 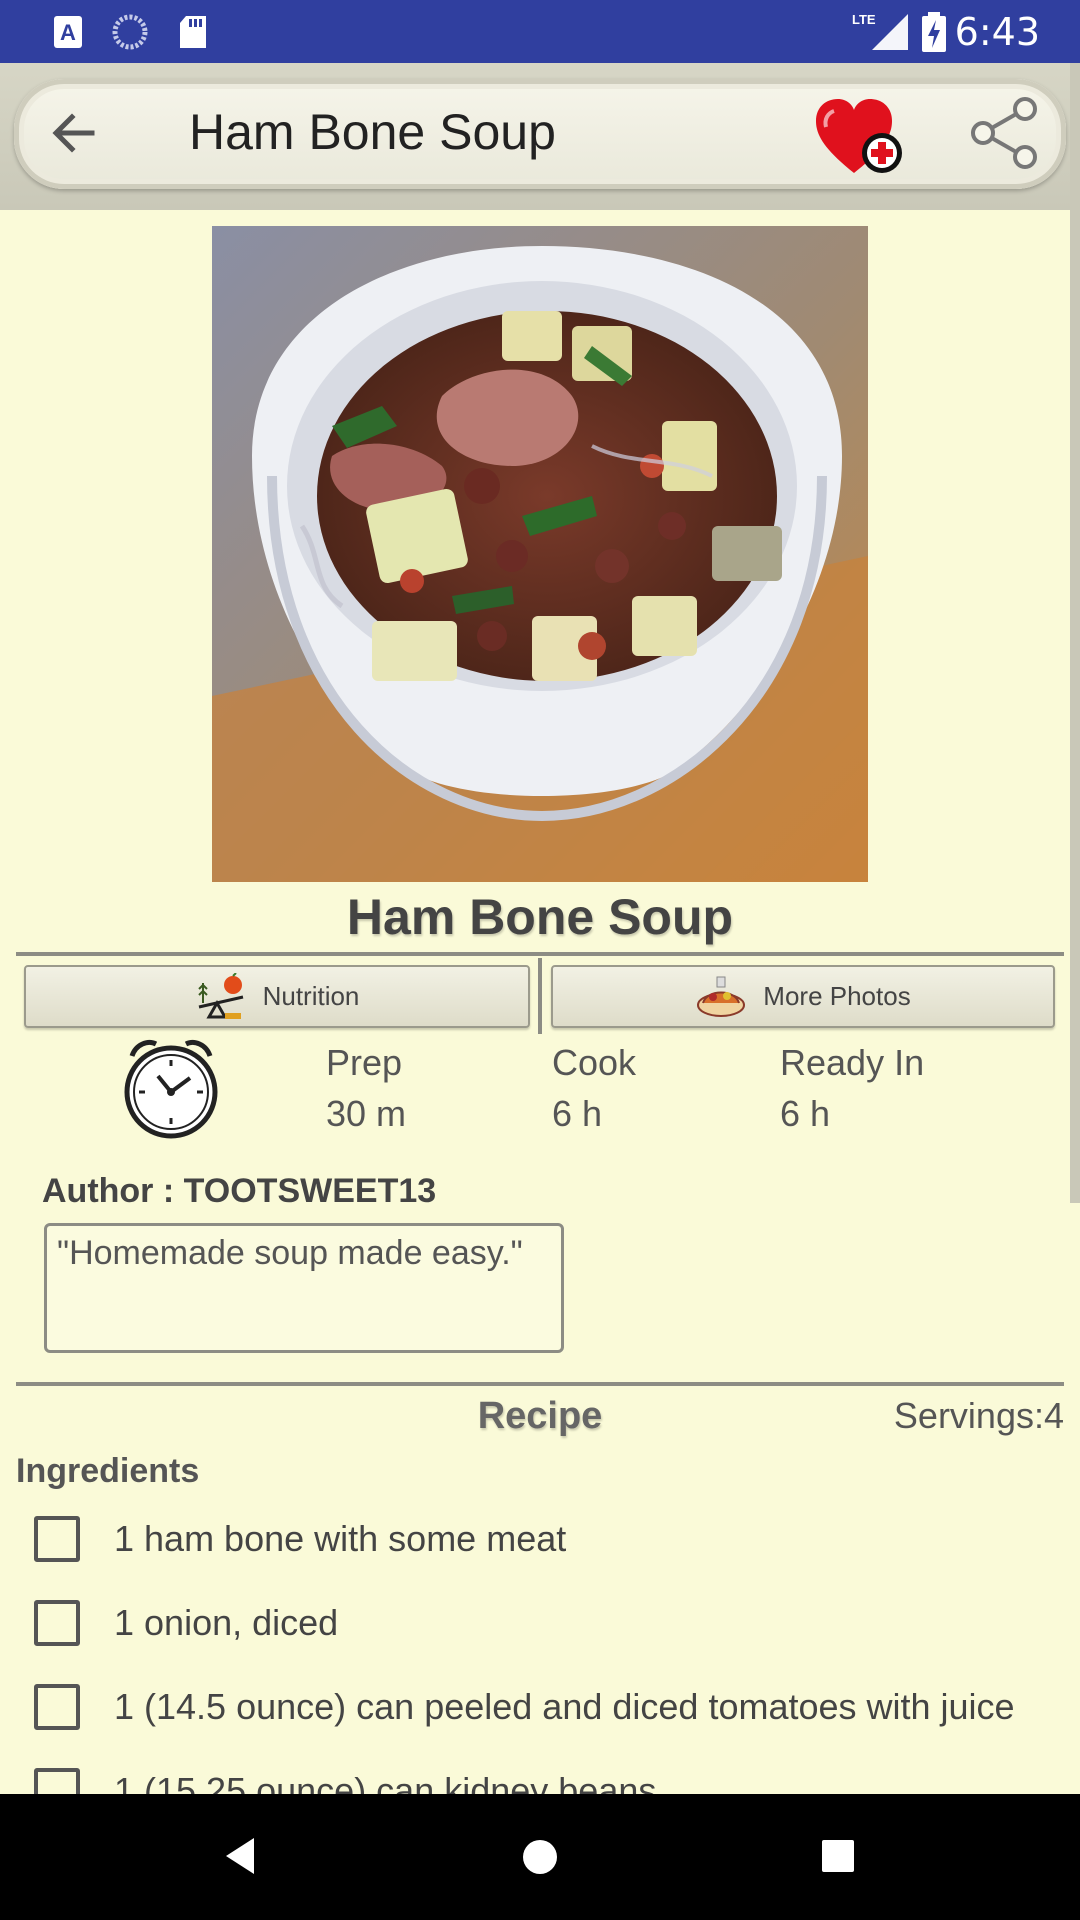 I want to click on back-arrow-icon, so click(x=74, y=133).